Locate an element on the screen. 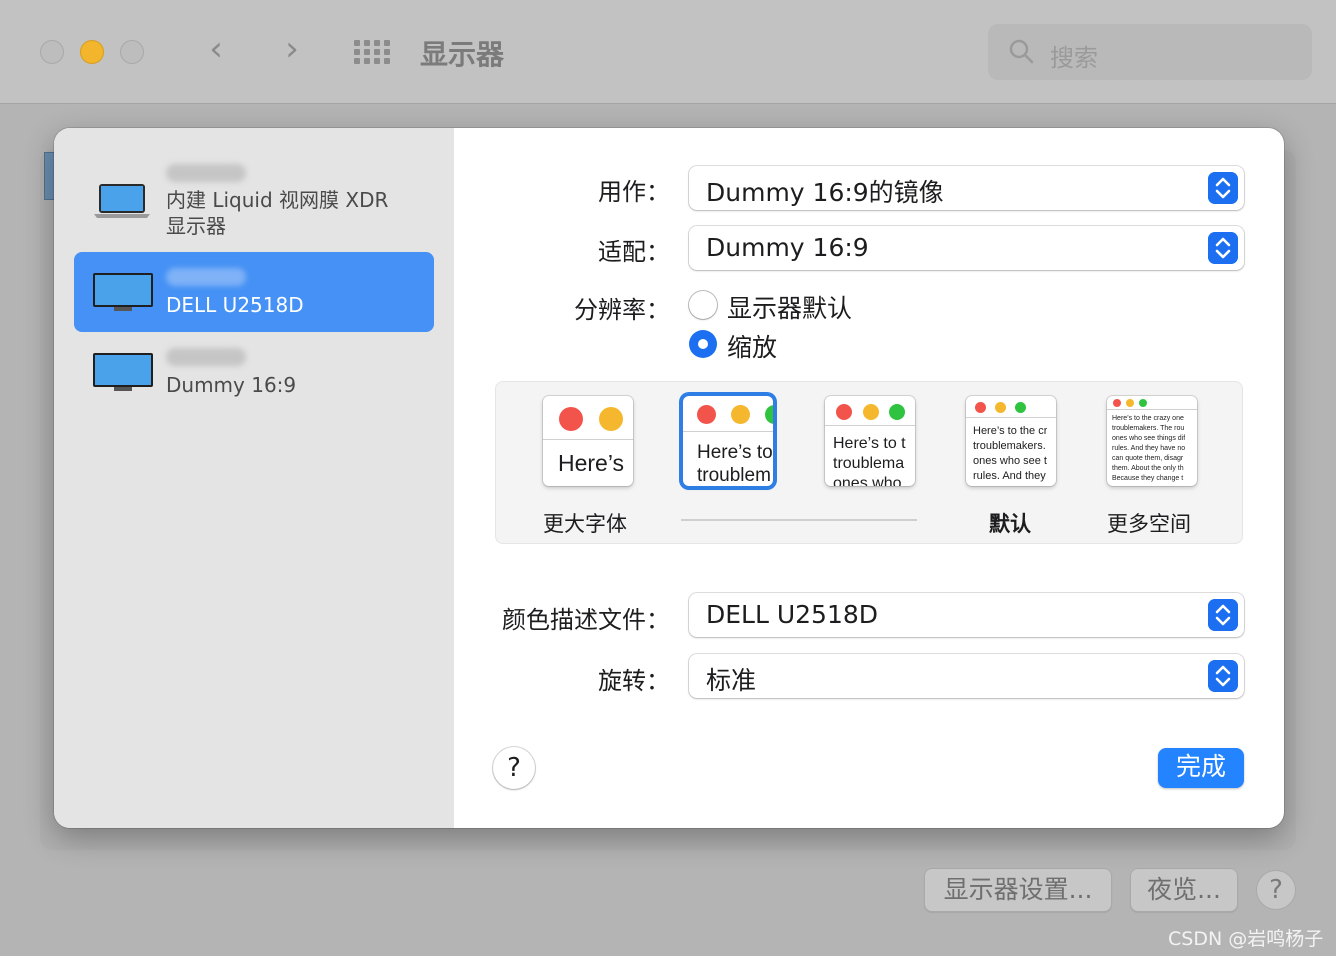 This screenshot has height=956, width=1336. show-all-grid-icon is located at coordinates (372, 52).